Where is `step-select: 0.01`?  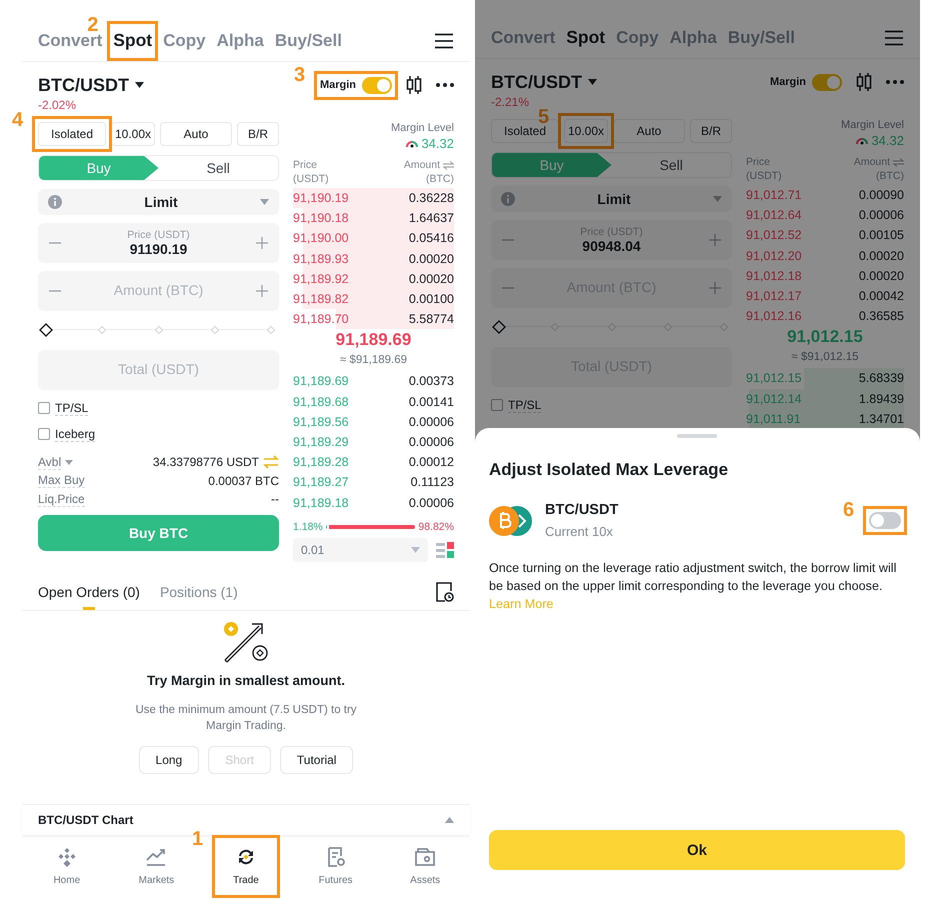 step-select: 0.01 is located at coordinates (360, 550).